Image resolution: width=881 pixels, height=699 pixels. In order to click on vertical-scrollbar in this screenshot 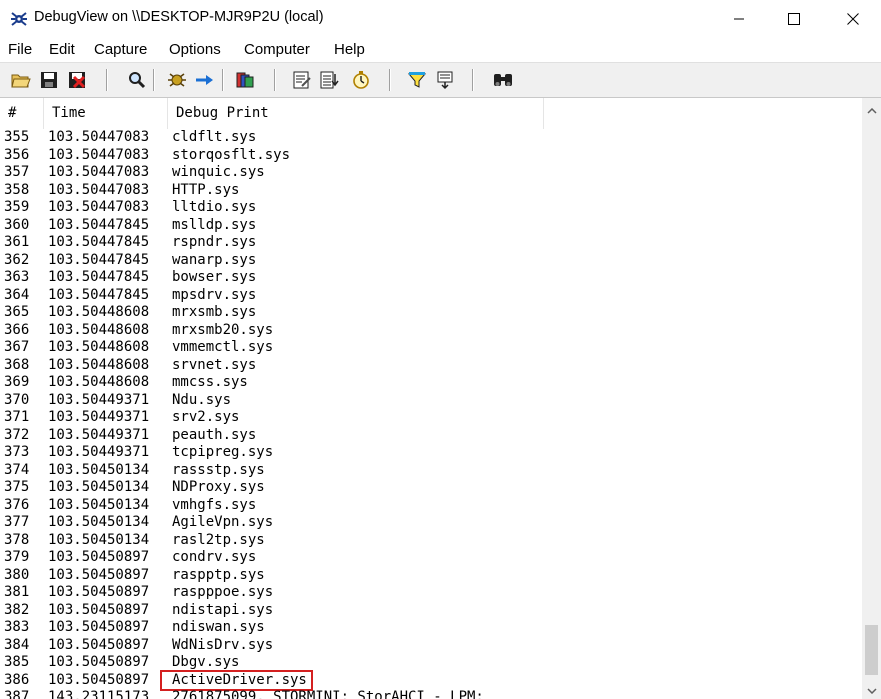, I will do `click(871, 398)`.